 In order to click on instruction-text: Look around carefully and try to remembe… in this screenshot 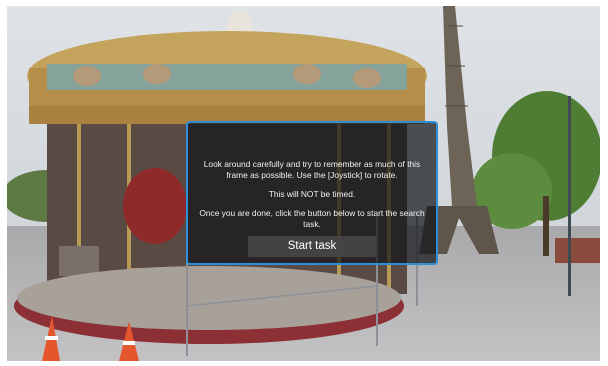, I will do `click(312, 169)`.